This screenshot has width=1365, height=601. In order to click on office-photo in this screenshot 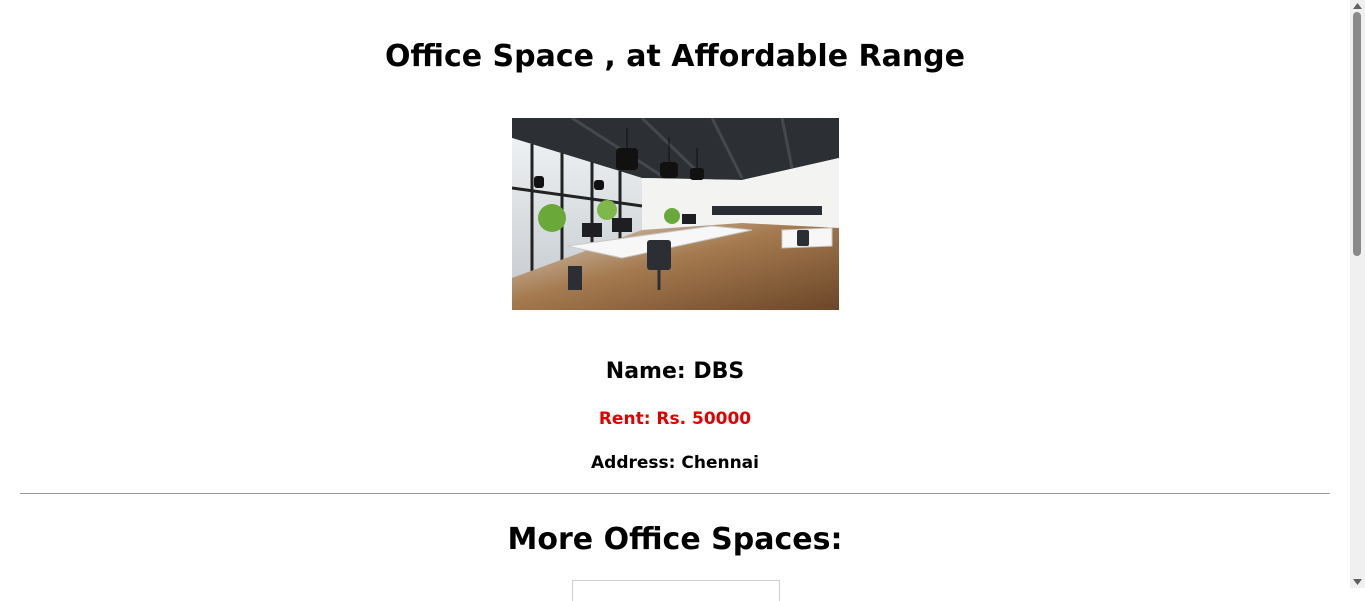, I will do `click(675, 214)`.